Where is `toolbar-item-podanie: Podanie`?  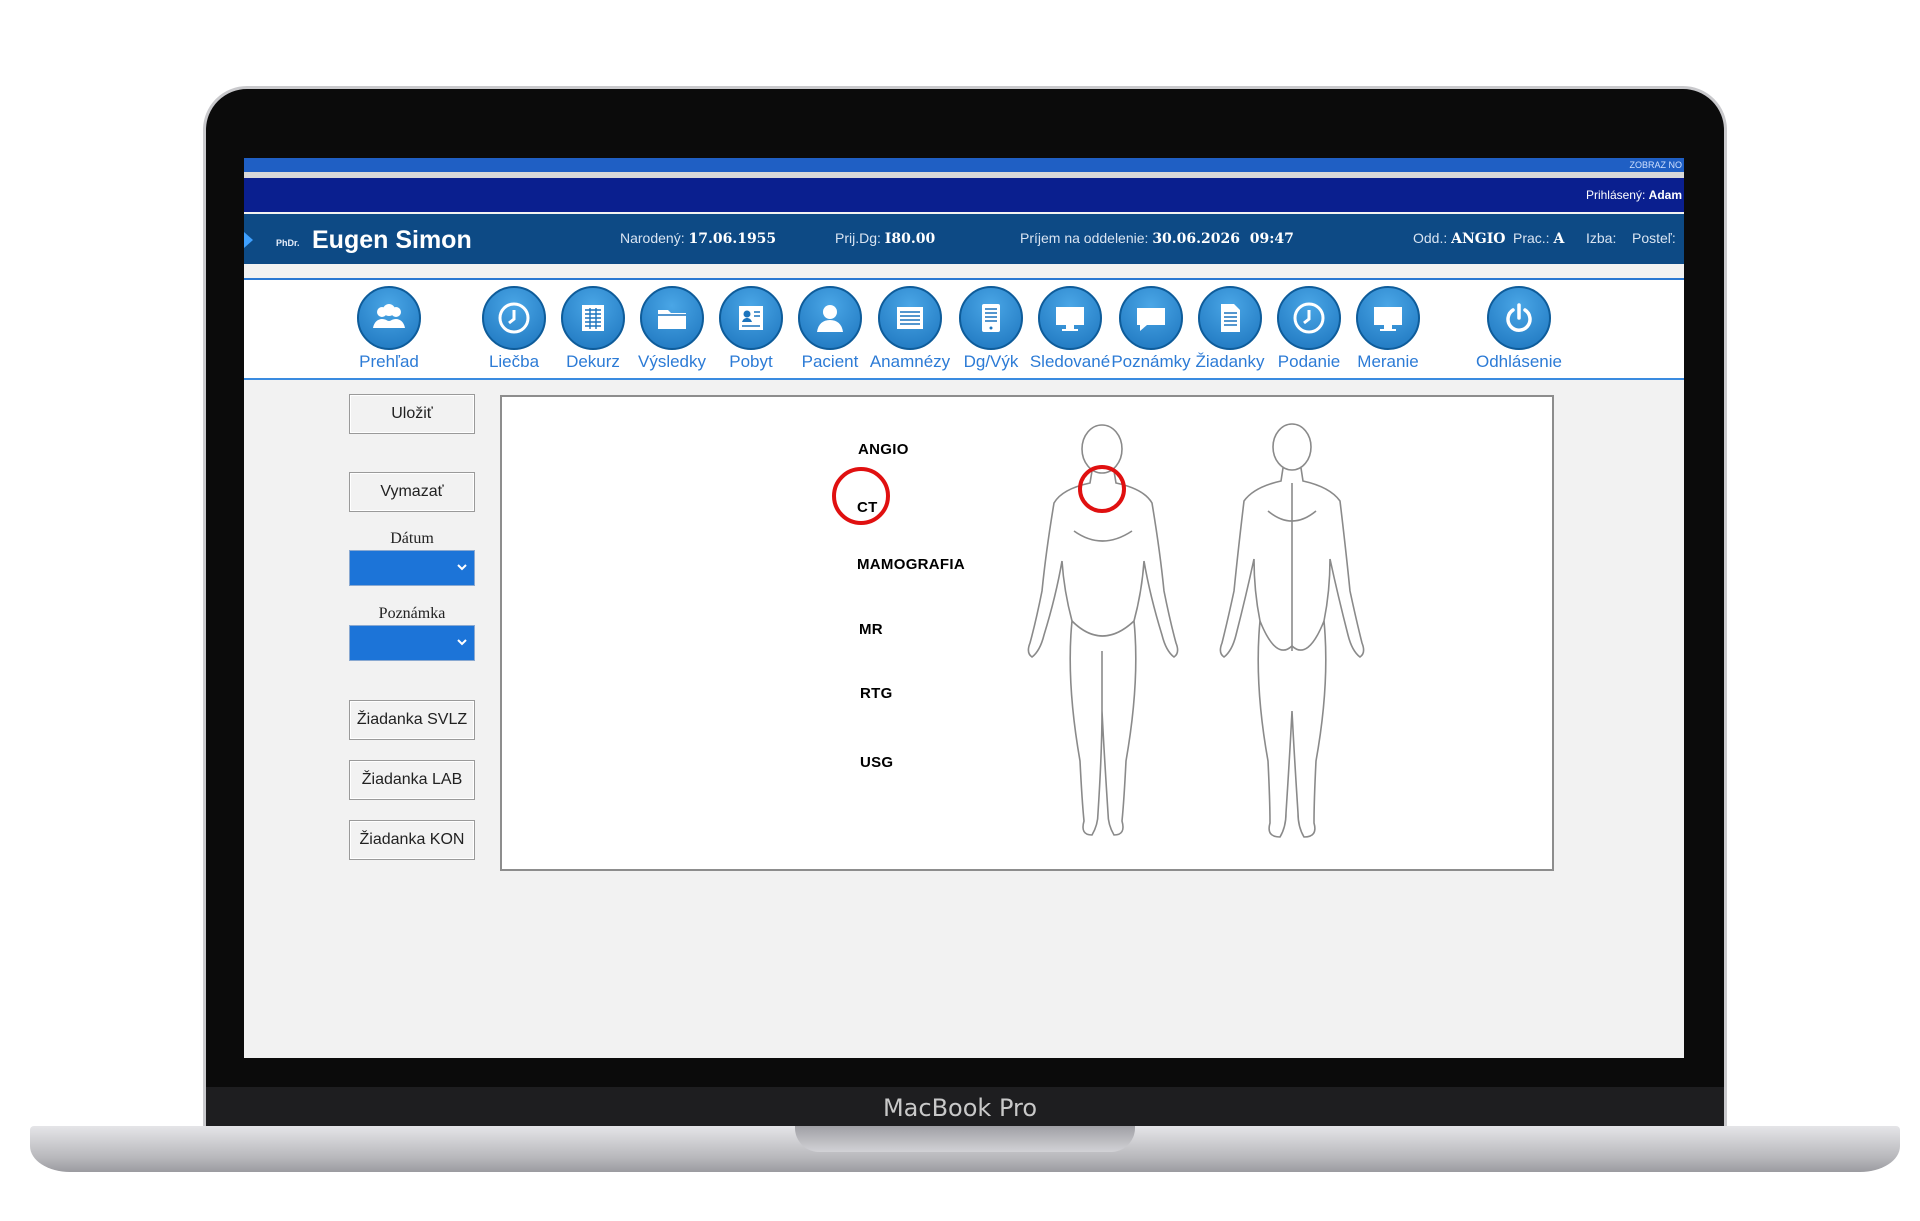 toolbar-item-podanie: Podanie is located at coordinates (1309, 329).